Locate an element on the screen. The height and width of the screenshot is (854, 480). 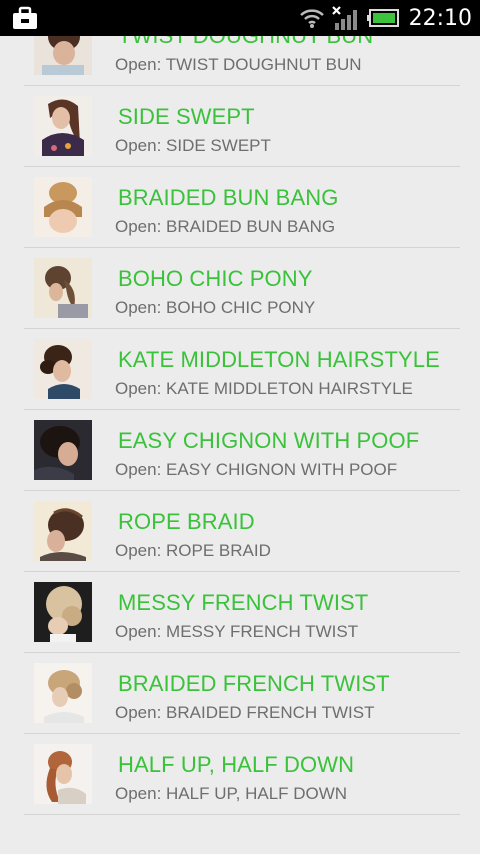
item-title: BRAIDED BUN BANG is located at coordinates (228, 197).